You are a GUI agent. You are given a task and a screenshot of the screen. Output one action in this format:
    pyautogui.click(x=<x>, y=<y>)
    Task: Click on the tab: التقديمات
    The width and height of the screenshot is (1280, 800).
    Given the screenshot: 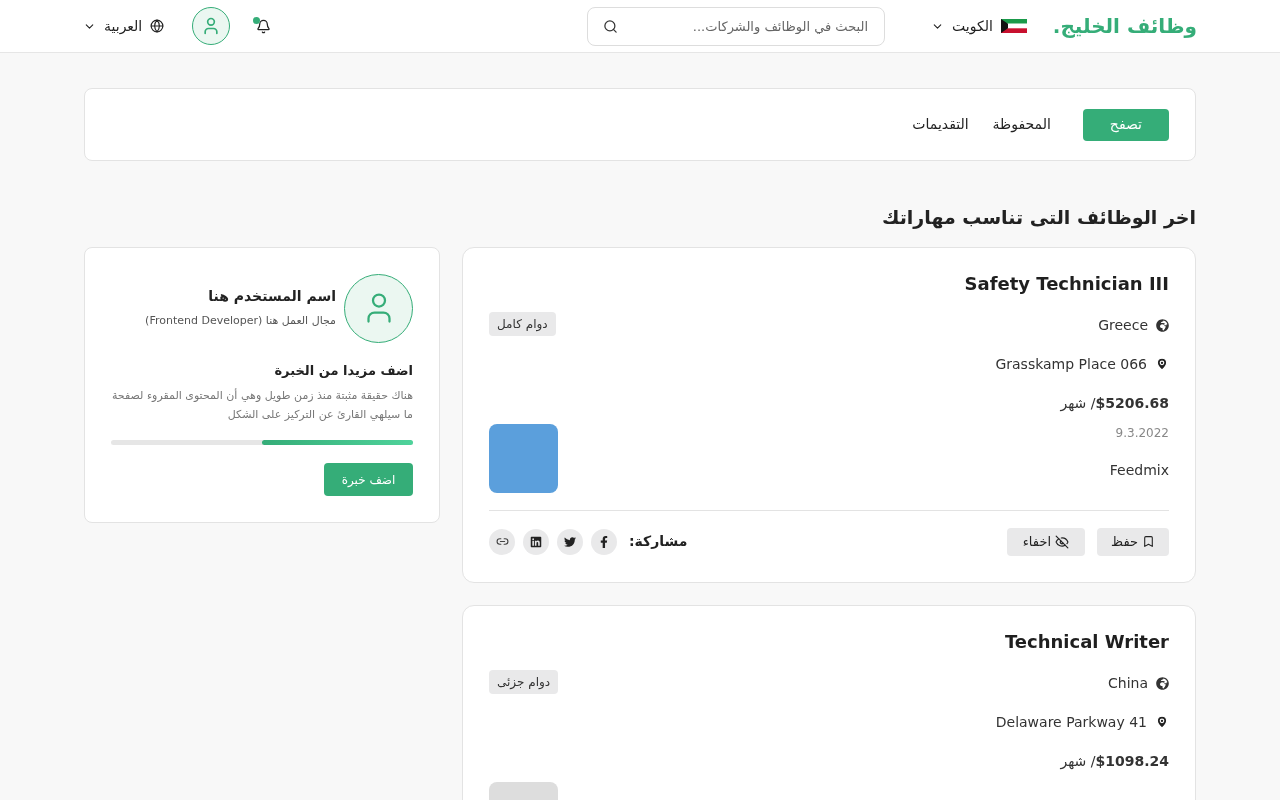 What is the action you would take?
    pyautogui.click(x=940, y=124)
    